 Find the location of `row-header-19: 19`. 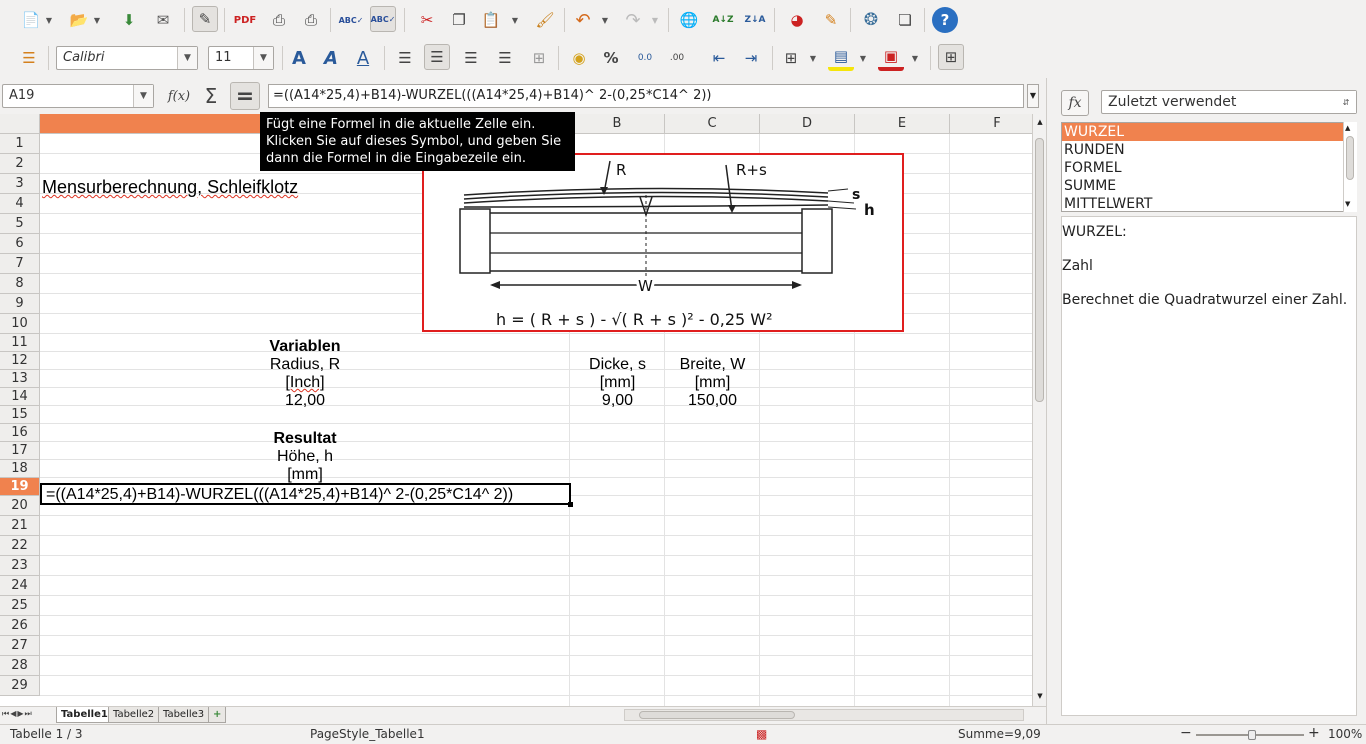

row-header-19: 19 is located at coordinates (20, 487).